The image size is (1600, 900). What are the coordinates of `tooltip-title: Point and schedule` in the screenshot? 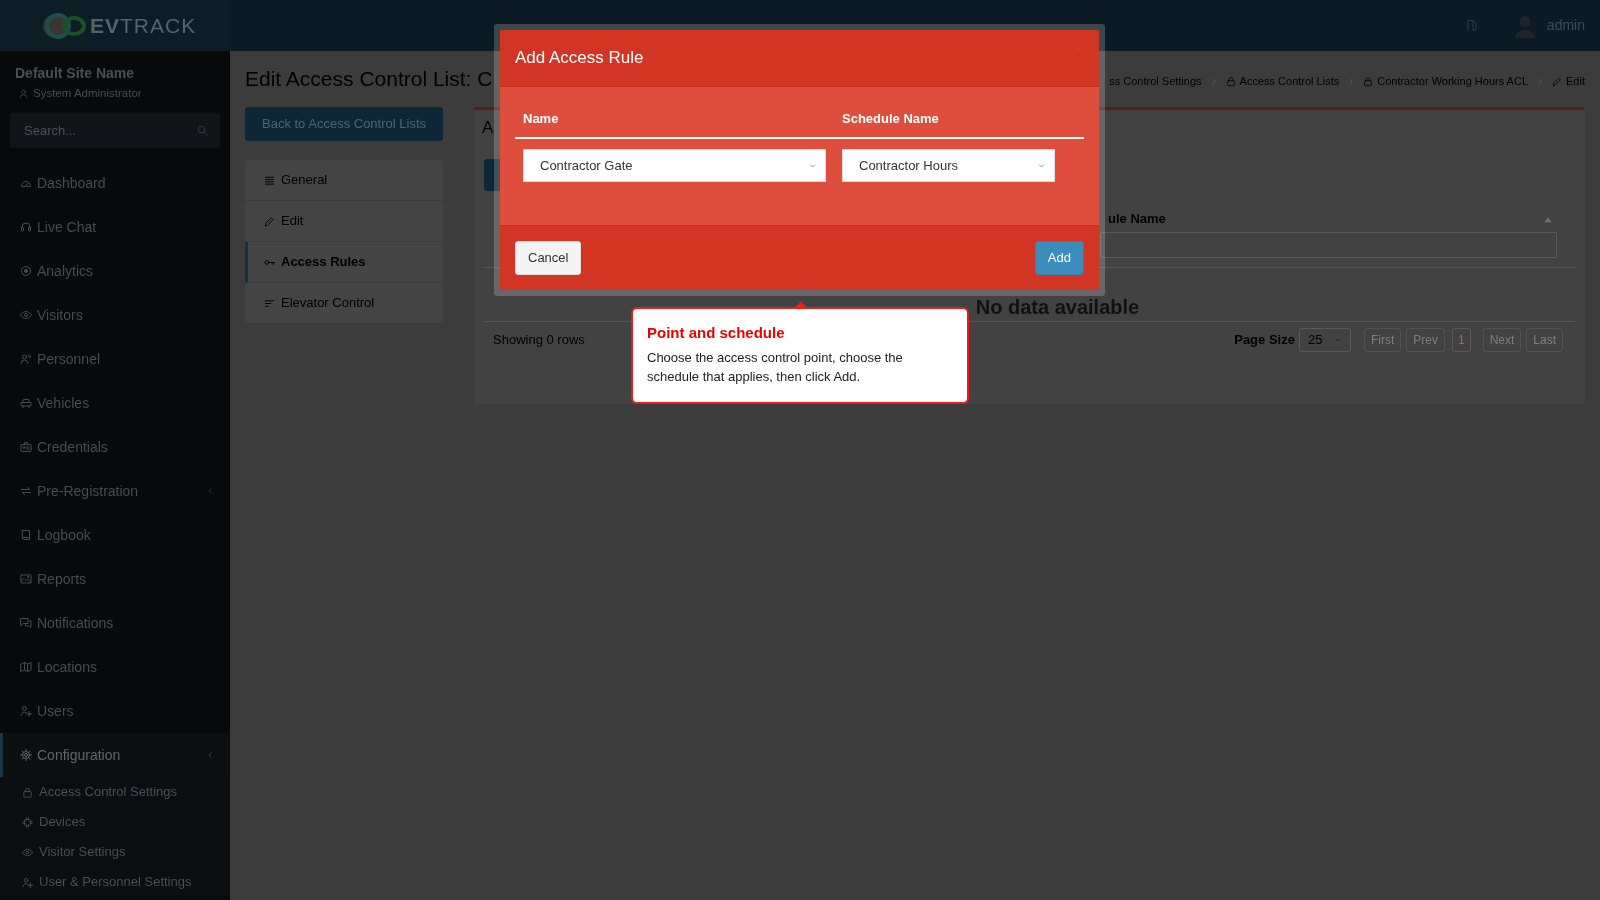 It's located at (716, 333).